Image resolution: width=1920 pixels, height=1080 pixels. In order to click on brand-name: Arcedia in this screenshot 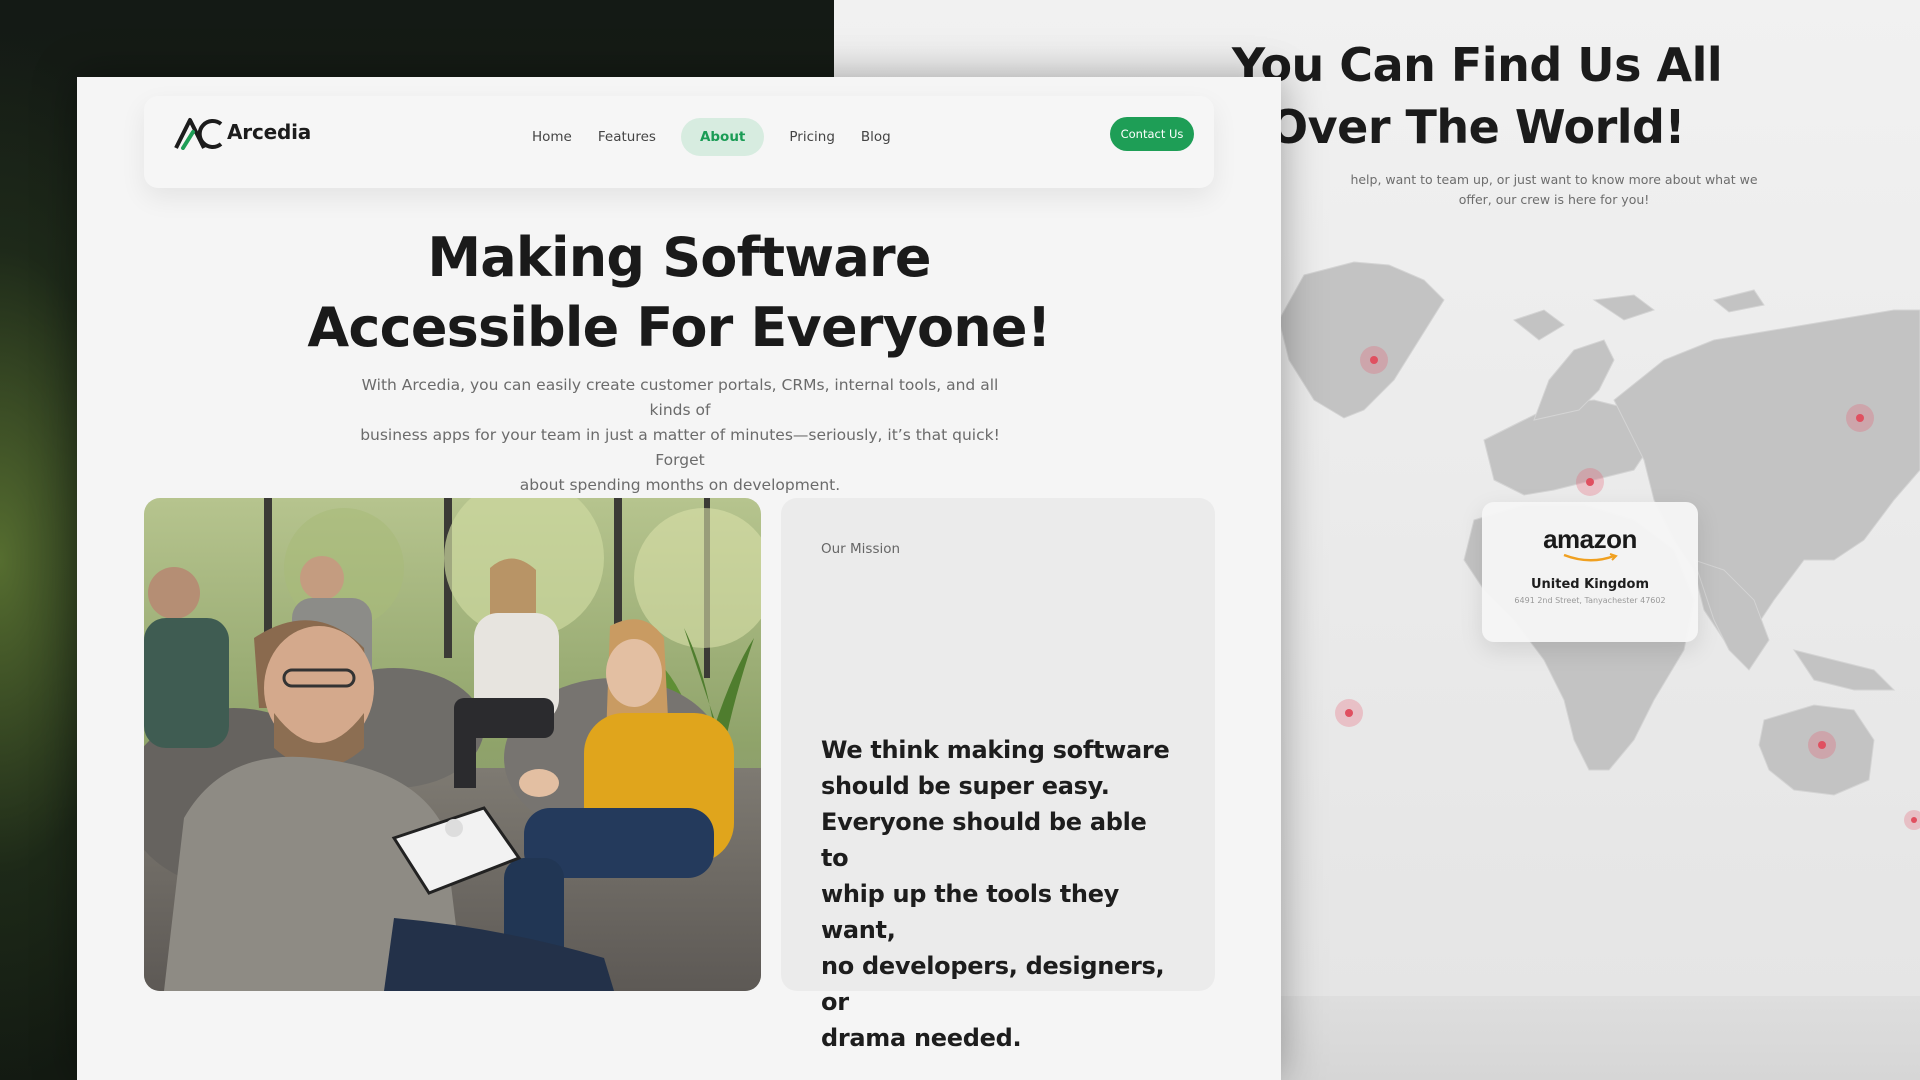, I will do `click(269, 132)`.